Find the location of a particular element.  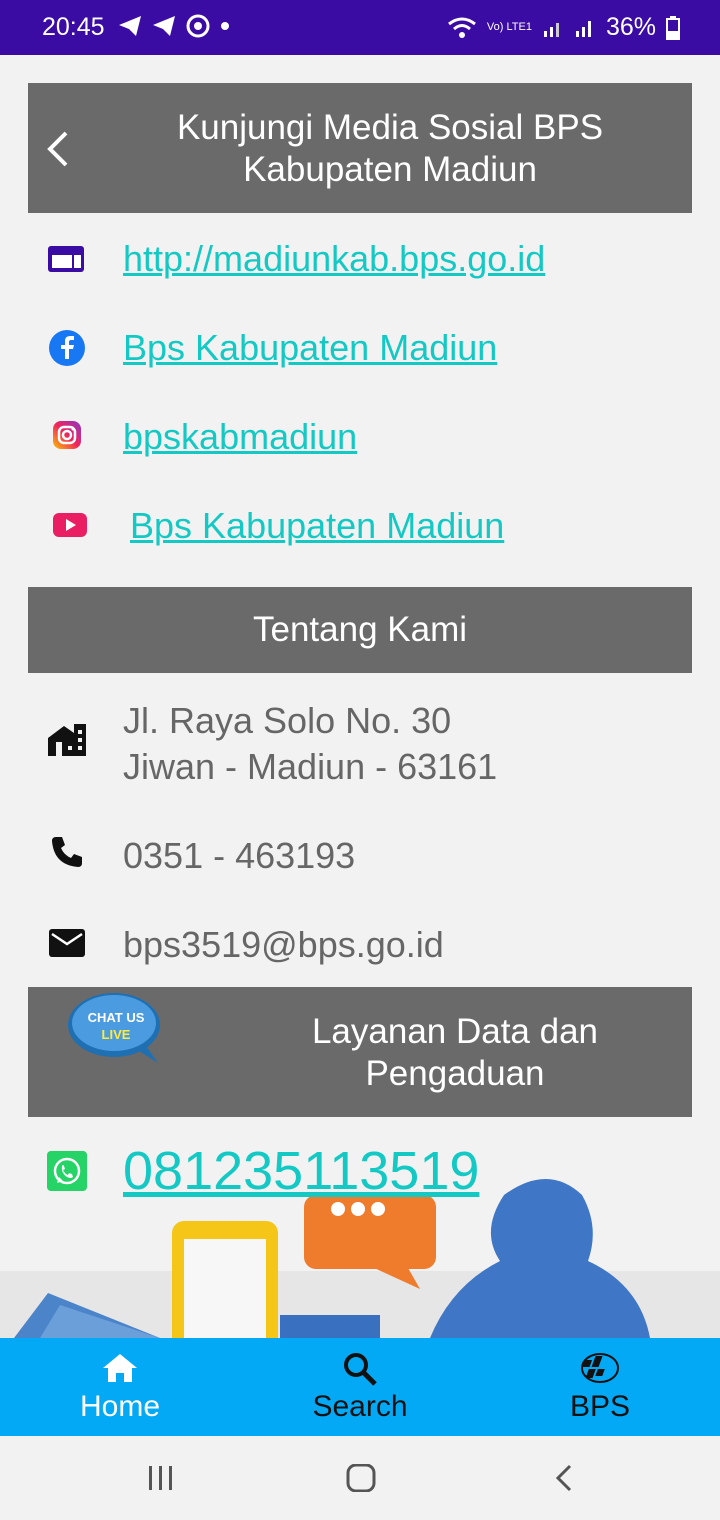

youtube-link: Bps Kabupaten Madiun is located at coordinates (317, 526).